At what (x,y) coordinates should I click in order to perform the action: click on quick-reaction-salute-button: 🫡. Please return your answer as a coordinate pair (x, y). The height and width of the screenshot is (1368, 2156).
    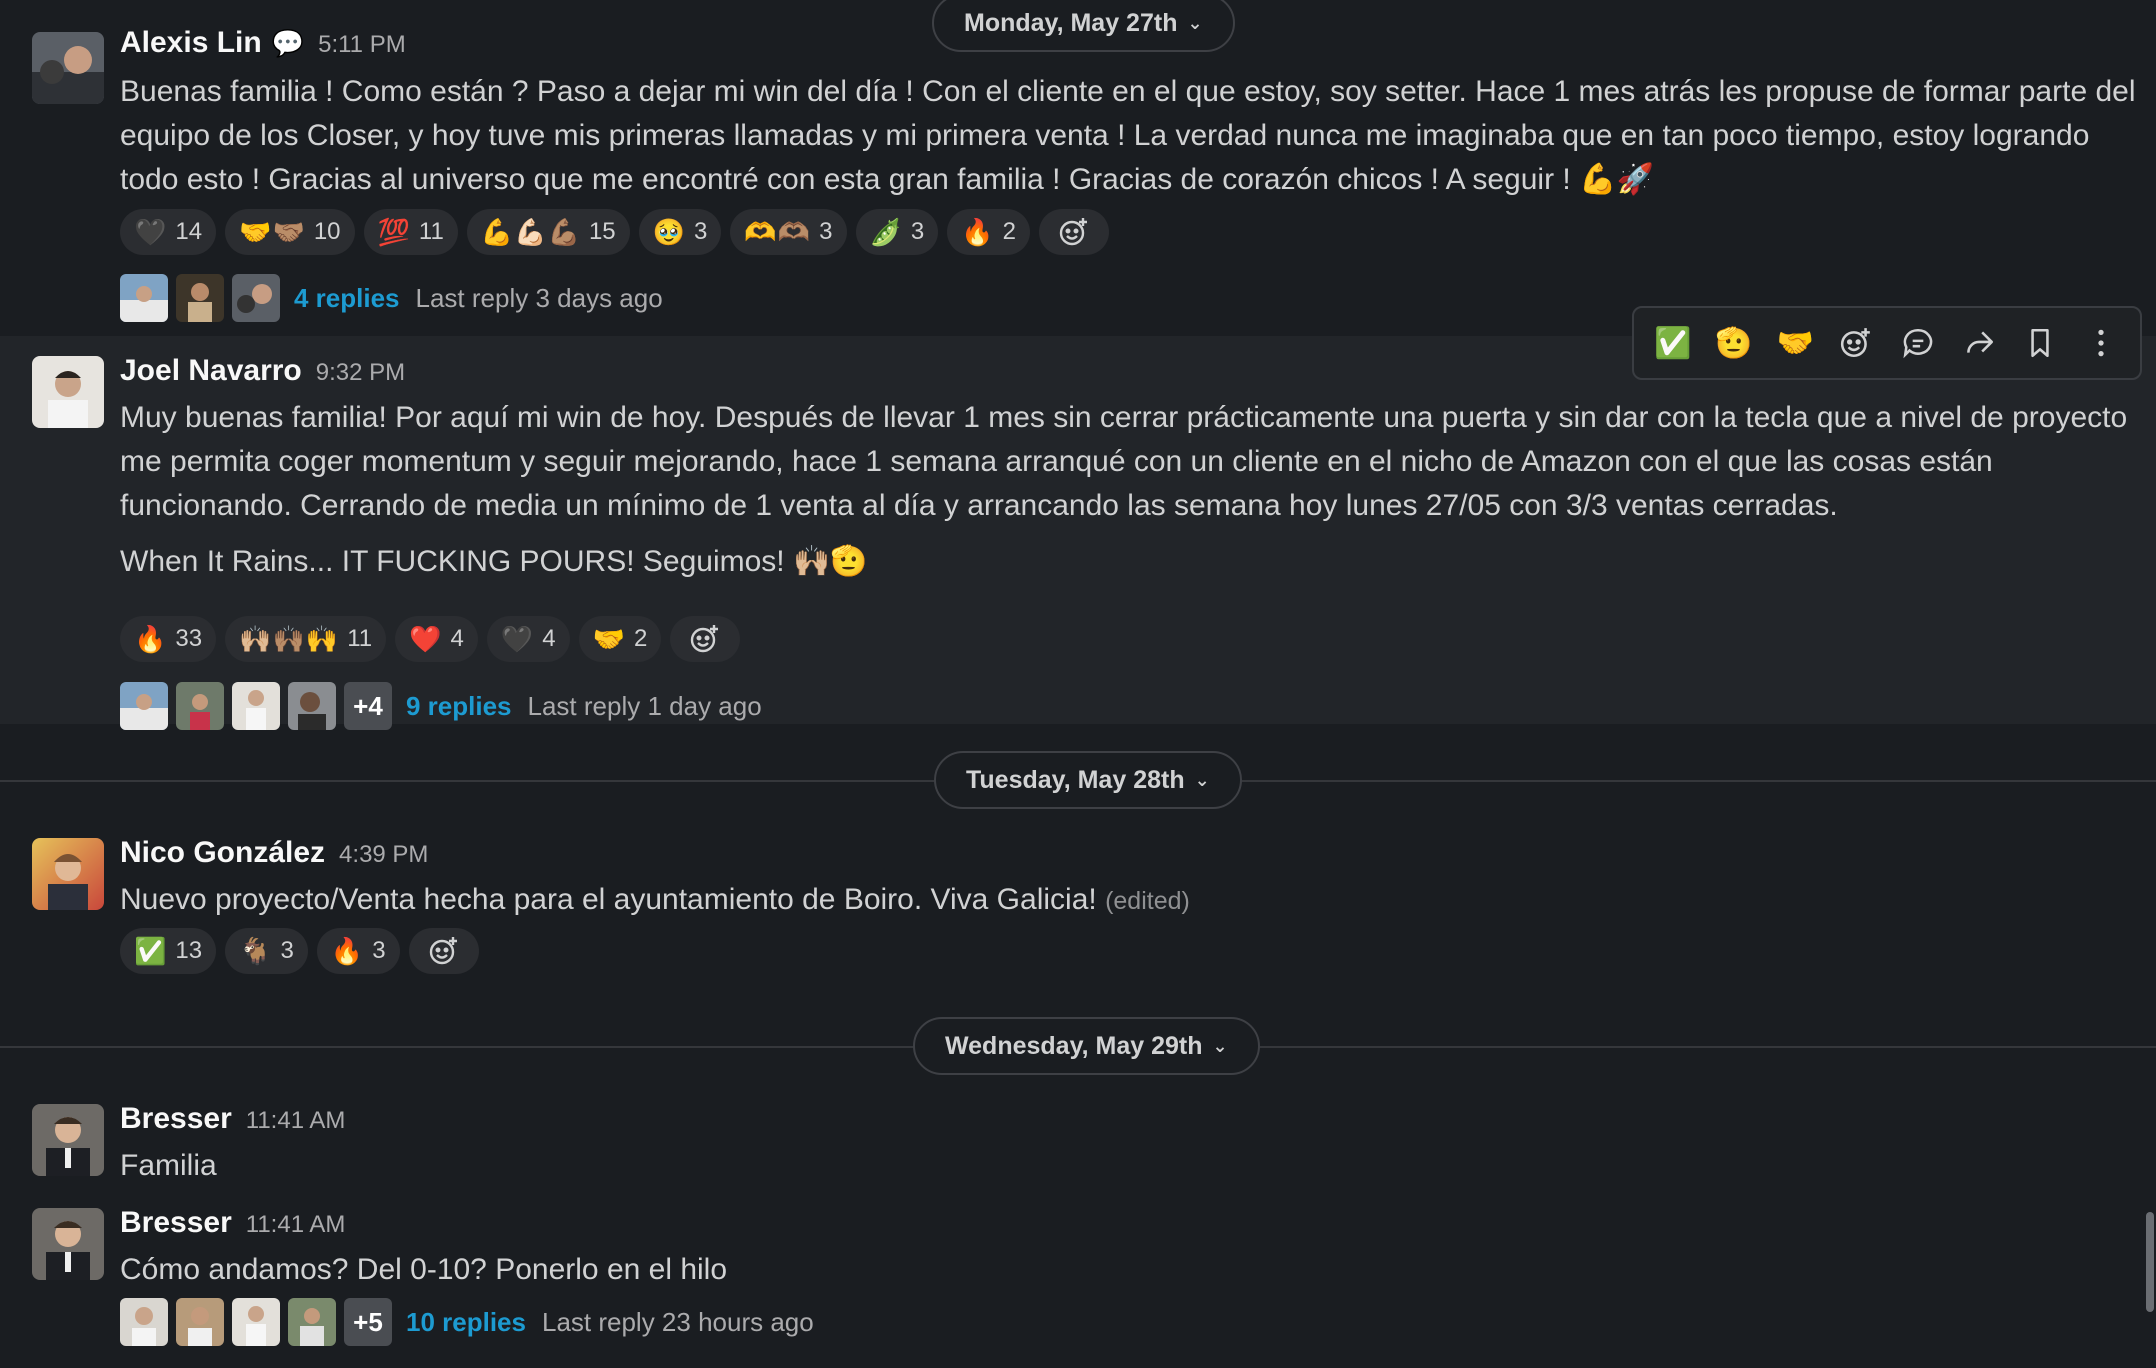
    Looking at the image, I should click on (1734, 343).